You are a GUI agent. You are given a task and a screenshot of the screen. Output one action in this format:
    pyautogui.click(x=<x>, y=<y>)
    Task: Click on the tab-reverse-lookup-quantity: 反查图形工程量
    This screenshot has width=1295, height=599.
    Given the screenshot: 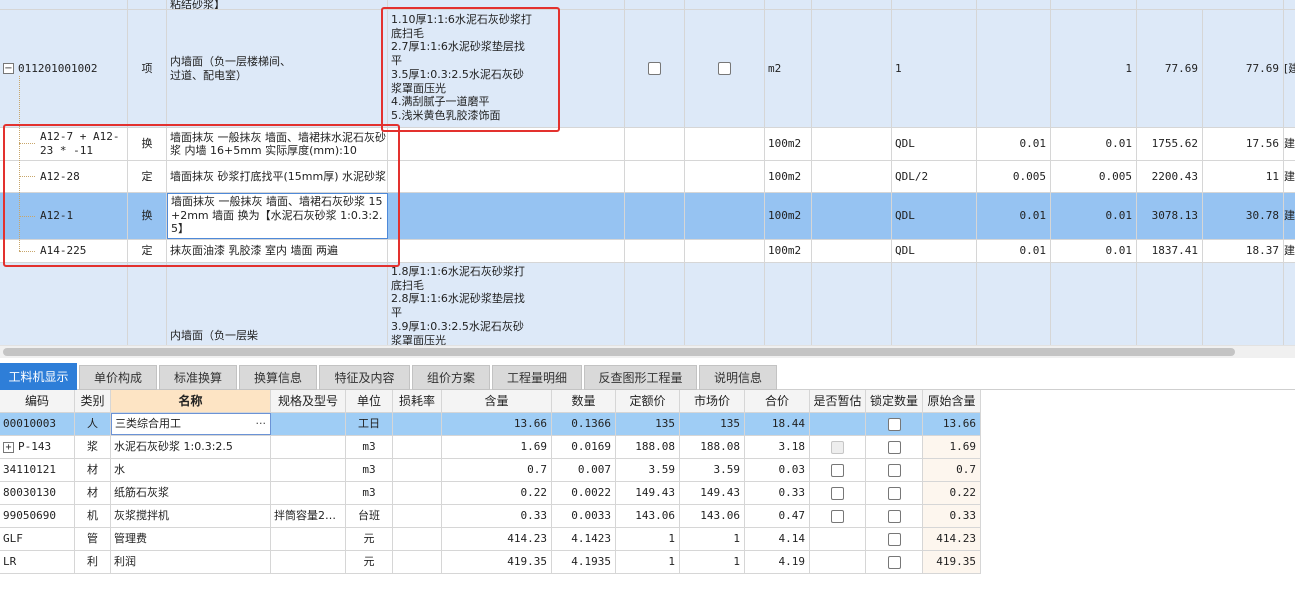 What is the action you would take?
    pyautogui.click(x=640, y=377)
    